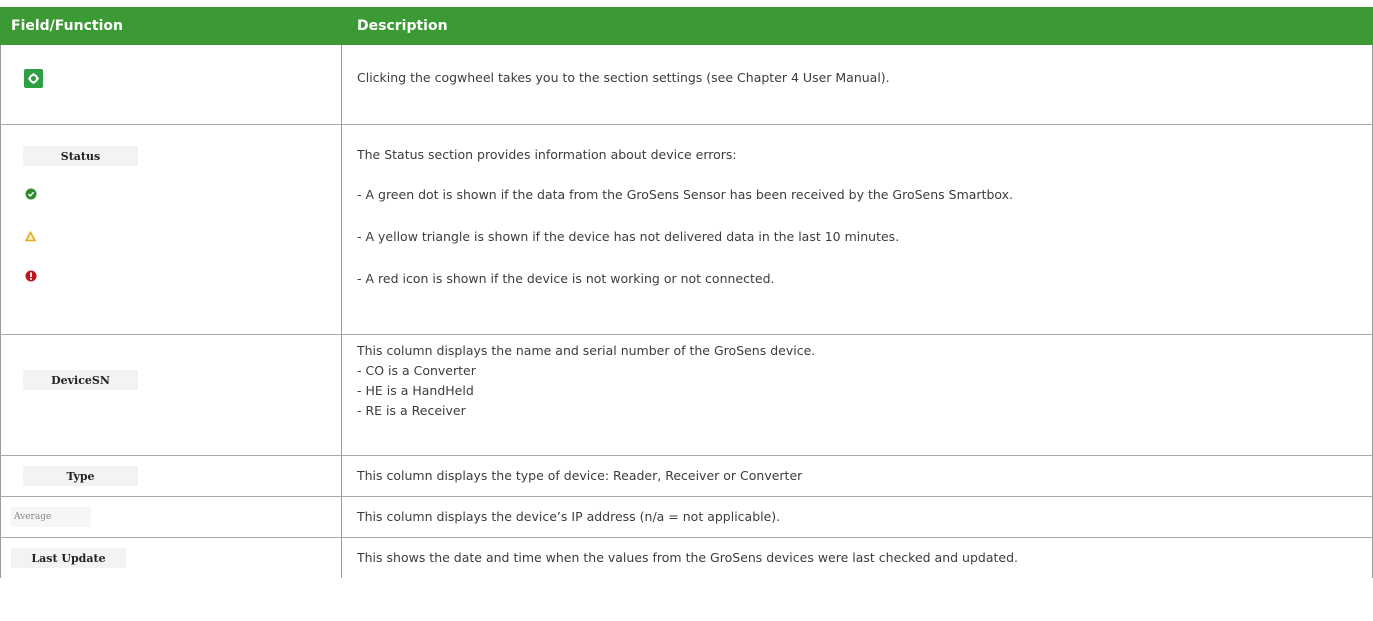 The width and height of the screenshot is (1373, 621). I want to click on devicesn-line-3: - HE is a HandHeld, so click(415, 390).